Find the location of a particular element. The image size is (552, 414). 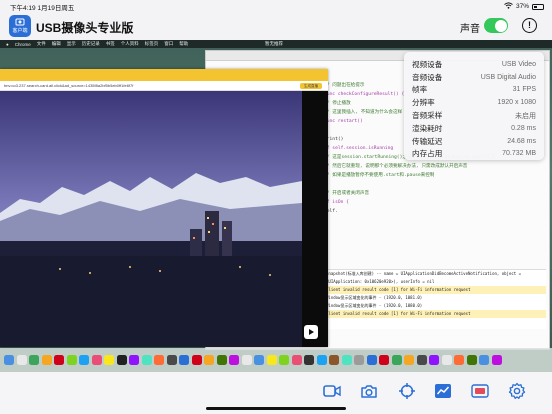

info-row-resolution: 分辨率 1920 x 1080 is located at coordinates (474, 102).